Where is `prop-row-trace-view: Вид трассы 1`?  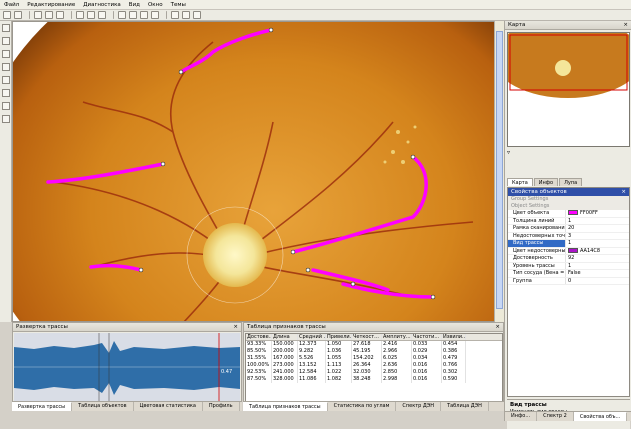
prop-row-trace-view: Вид трассы 1 is located at coordinates (568, 244).